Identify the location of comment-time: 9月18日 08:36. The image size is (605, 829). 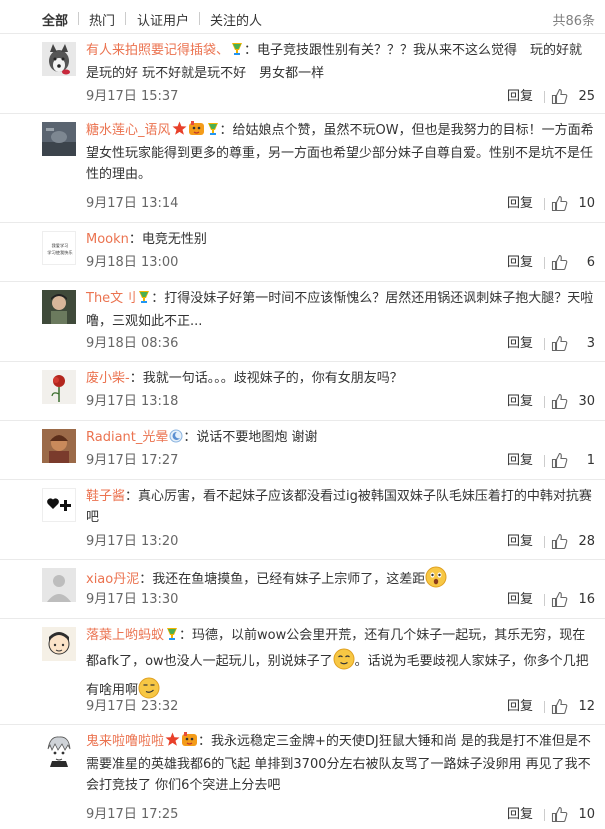
(132, 343).